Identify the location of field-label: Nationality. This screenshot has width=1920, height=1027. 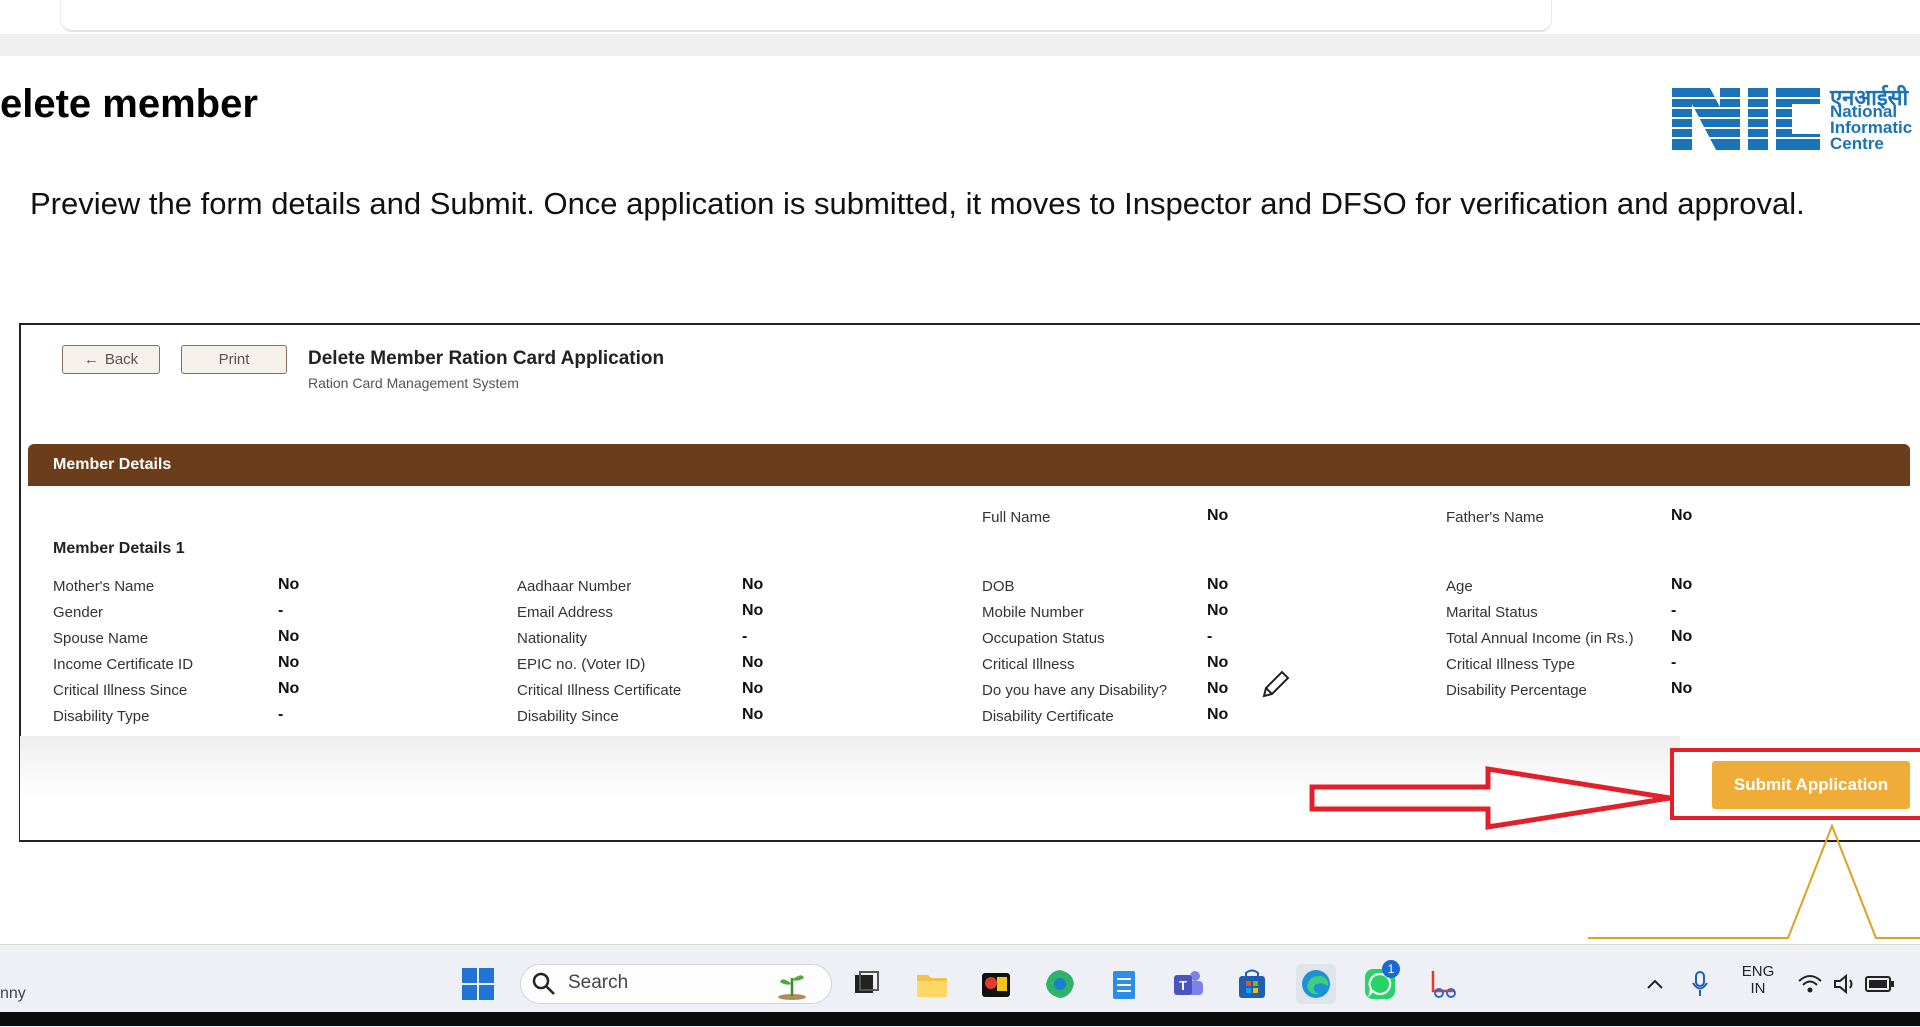
(552, 638).